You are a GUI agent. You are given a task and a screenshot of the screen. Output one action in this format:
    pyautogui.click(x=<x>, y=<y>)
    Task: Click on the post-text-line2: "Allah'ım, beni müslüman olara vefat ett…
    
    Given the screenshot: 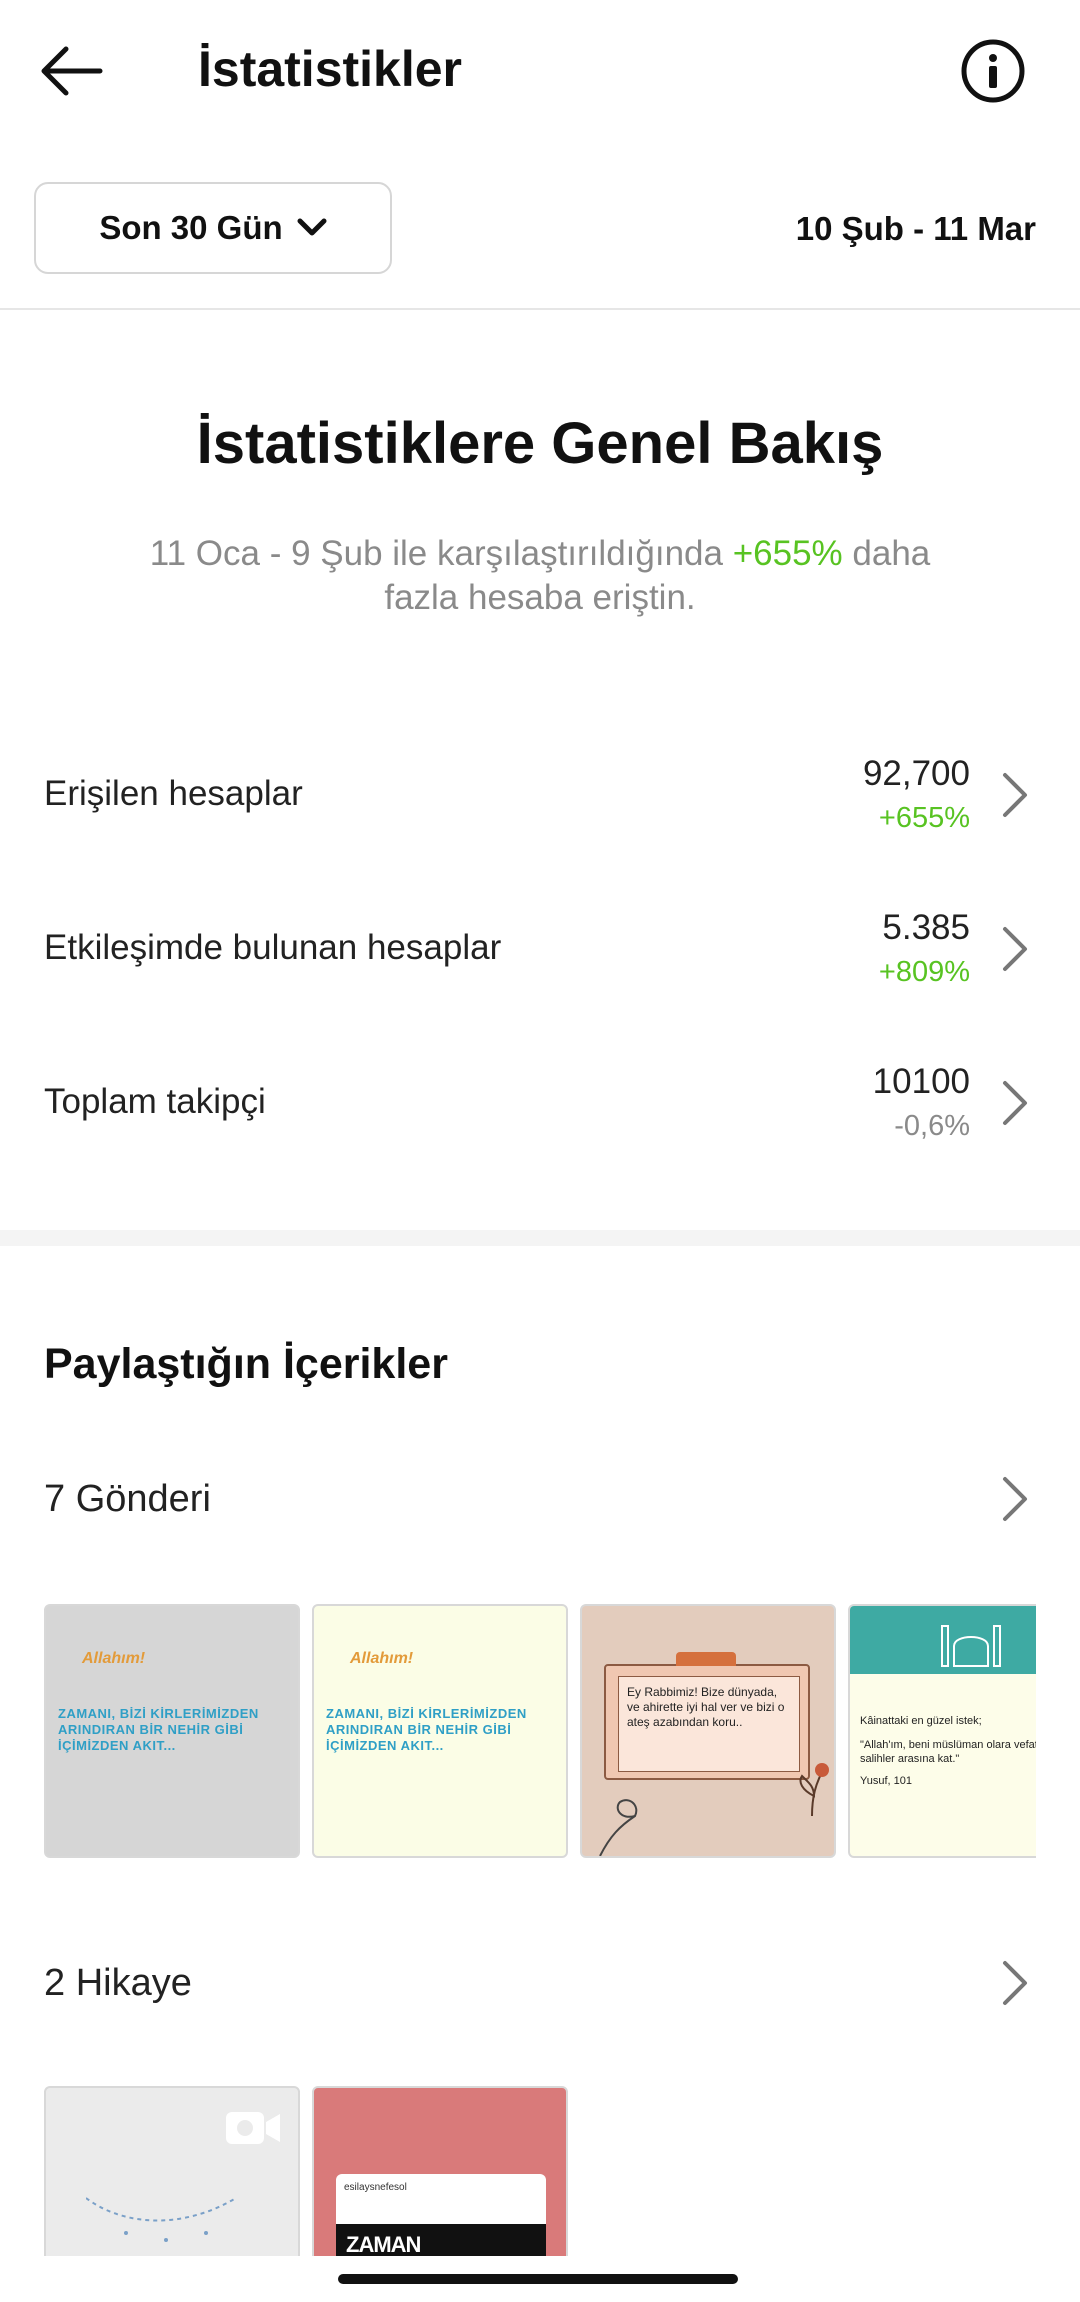 What is the action you would take?
    pyautogui.click(x=948, y=1752)
    